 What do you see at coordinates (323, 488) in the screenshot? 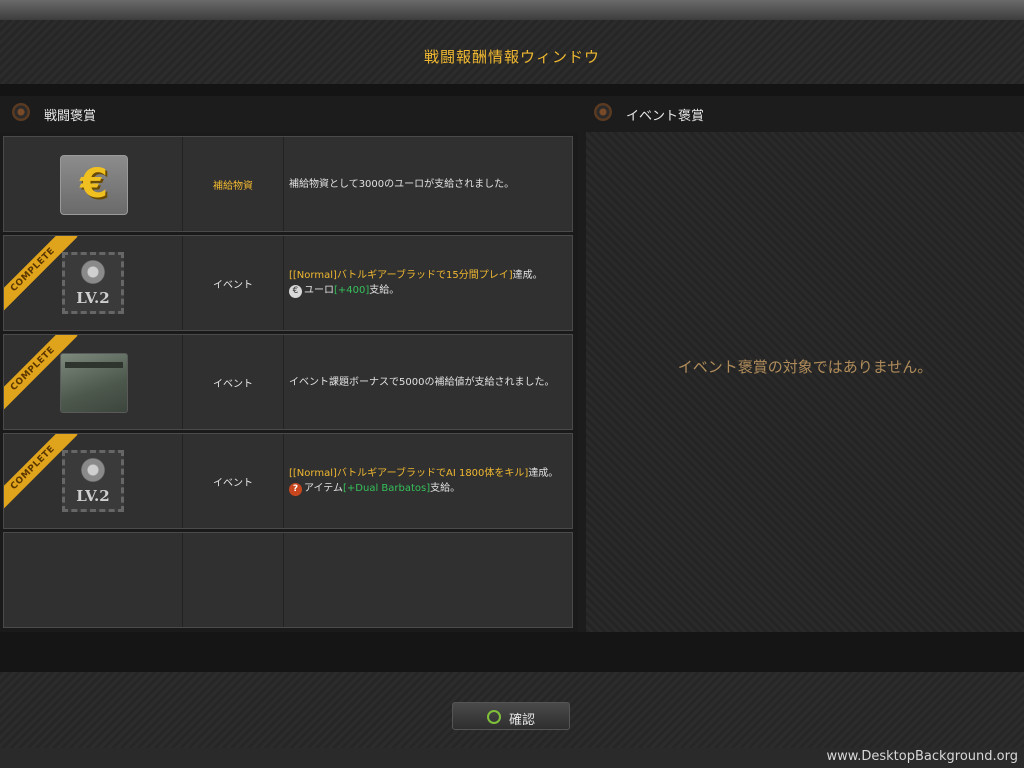
I see `reward-type: アイテム` at bounding box center [323, 488].